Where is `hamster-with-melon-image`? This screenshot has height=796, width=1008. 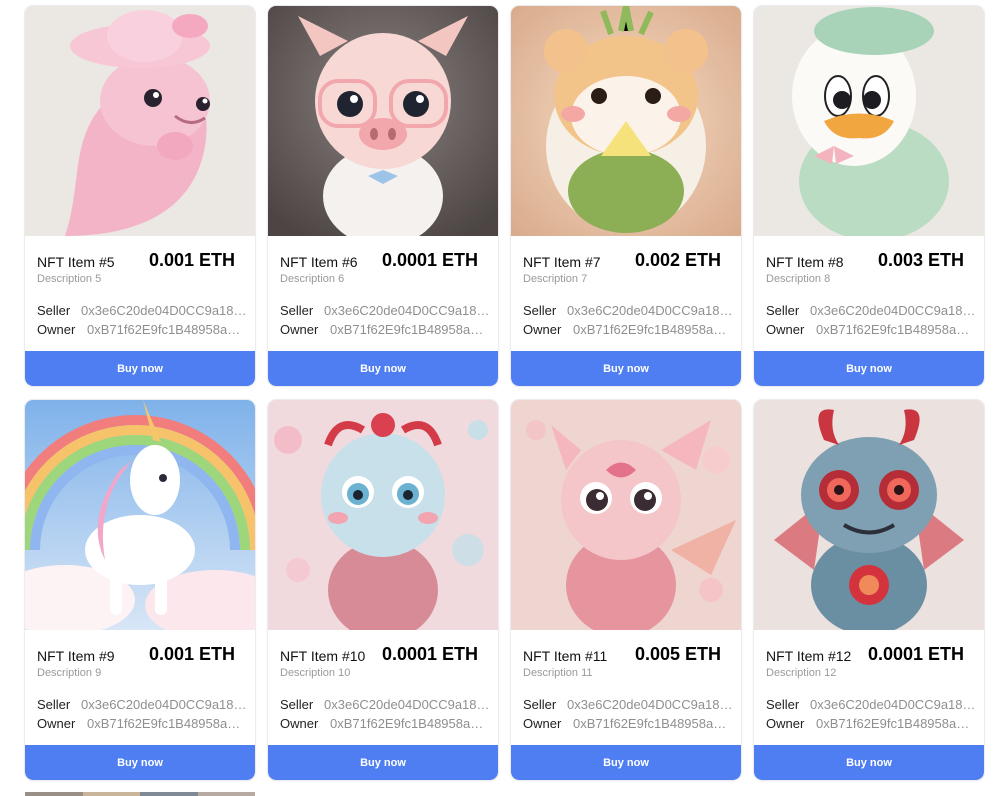
hamster-with-melon-image is located at coordinates (626, 121).